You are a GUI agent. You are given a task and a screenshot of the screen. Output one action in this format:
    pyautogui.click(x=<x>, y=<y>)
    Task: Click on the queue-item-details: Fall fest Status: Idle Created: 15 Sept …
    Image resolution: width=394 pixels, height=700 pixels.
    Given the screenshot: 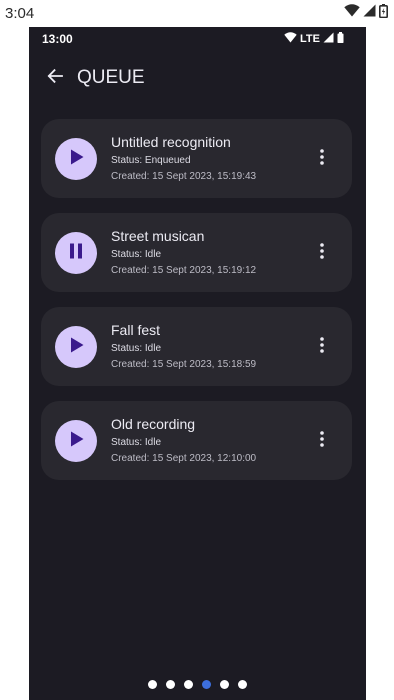 What is the action you would take?
    pyautogui.click(x=206, y=346)
    